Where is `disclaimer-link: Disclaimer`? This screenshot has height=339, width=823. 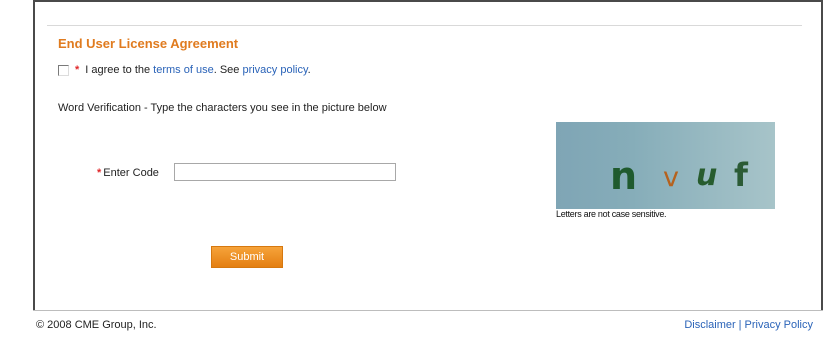 disclaimer-link: Disclaimer is located at coordinates (709, 325).